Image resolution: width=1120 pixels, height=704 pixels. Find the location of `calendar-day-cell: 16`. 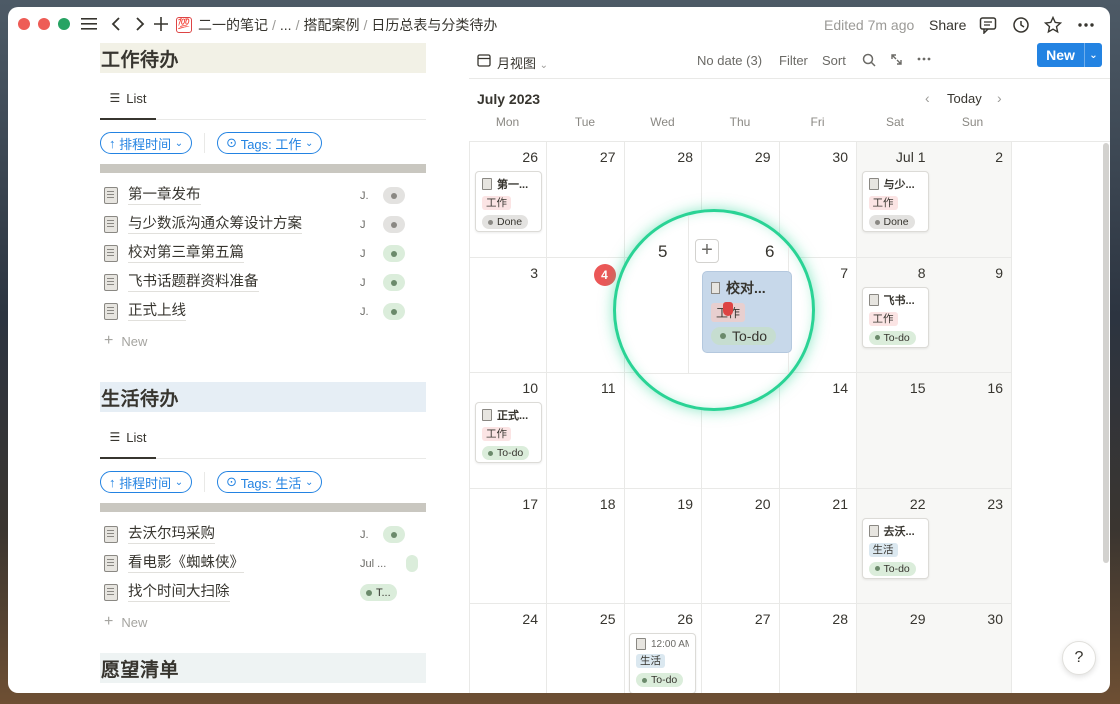

calendar-day-cell: 16 is located at coordinates (973, 431).